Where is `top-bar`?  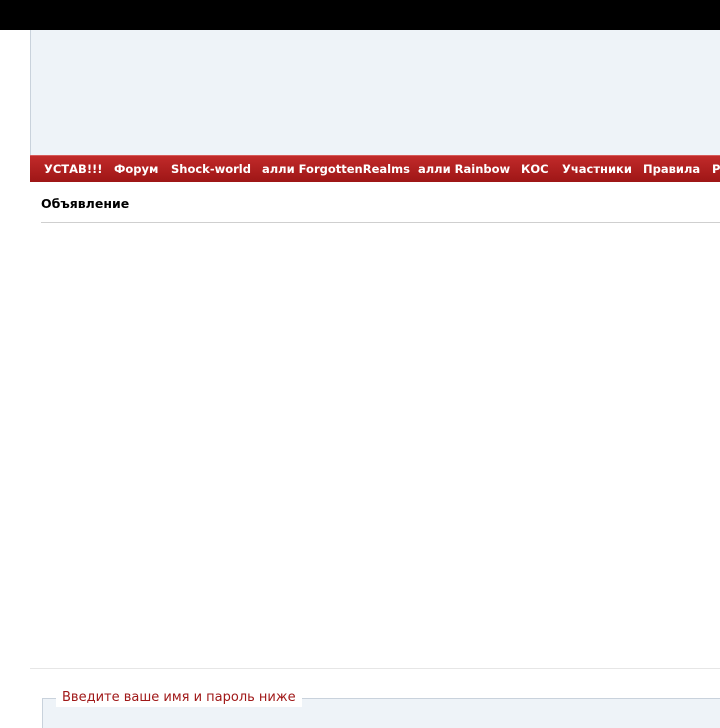 top-bar is located at coordinates (360, 15).